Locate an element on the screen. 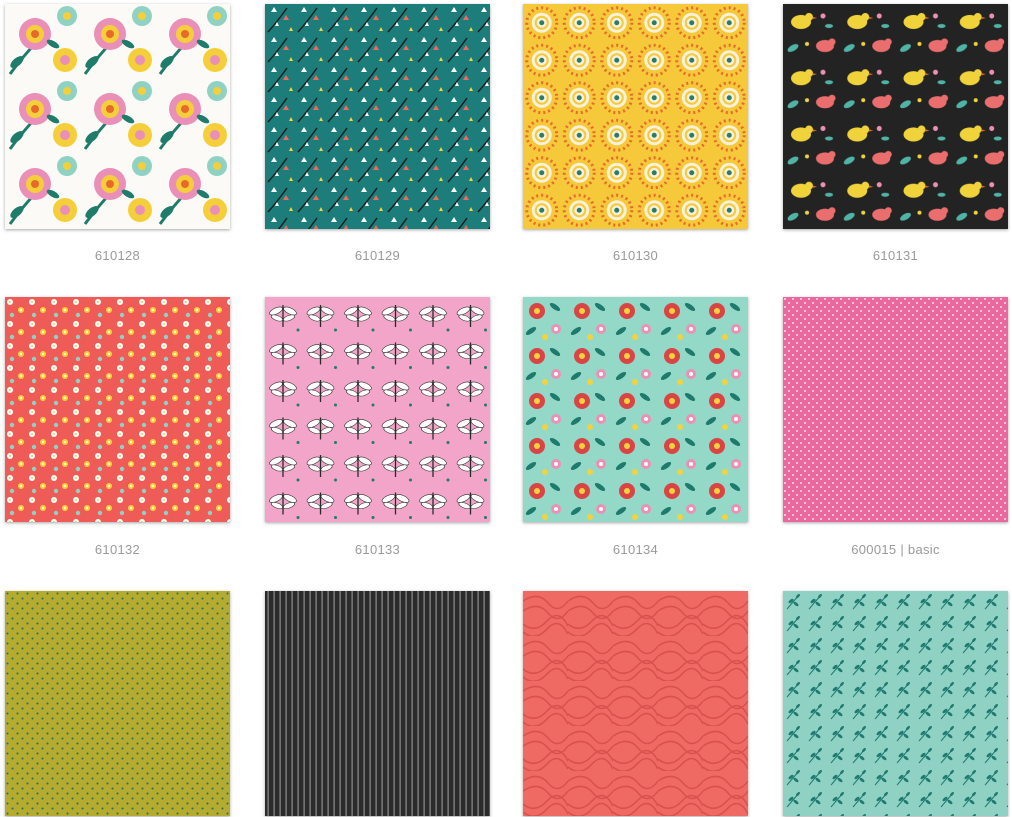  coral-swirl-pattern is located at coordinates (635, 703).